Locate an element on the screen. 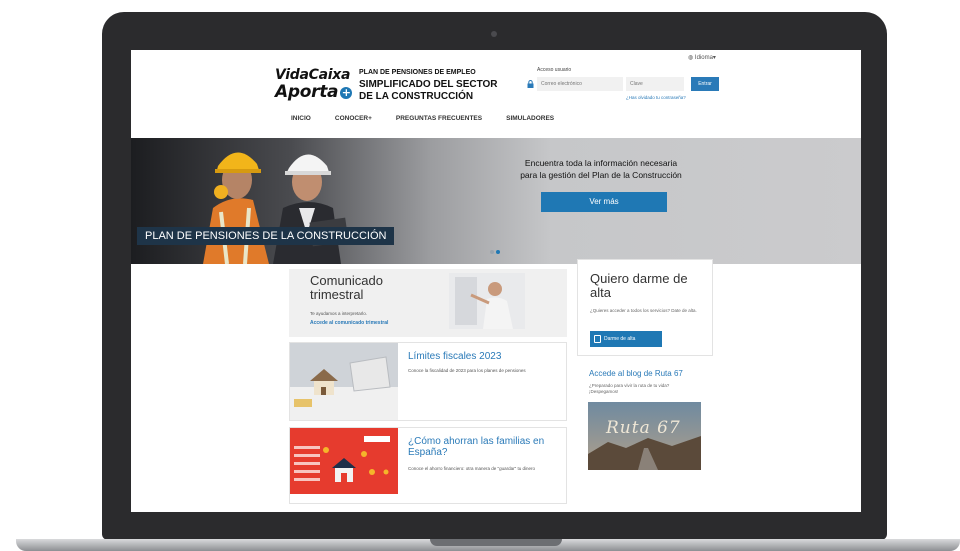 The image size is (960, 551). hero-workers-image is located at coordinates (276, 208).